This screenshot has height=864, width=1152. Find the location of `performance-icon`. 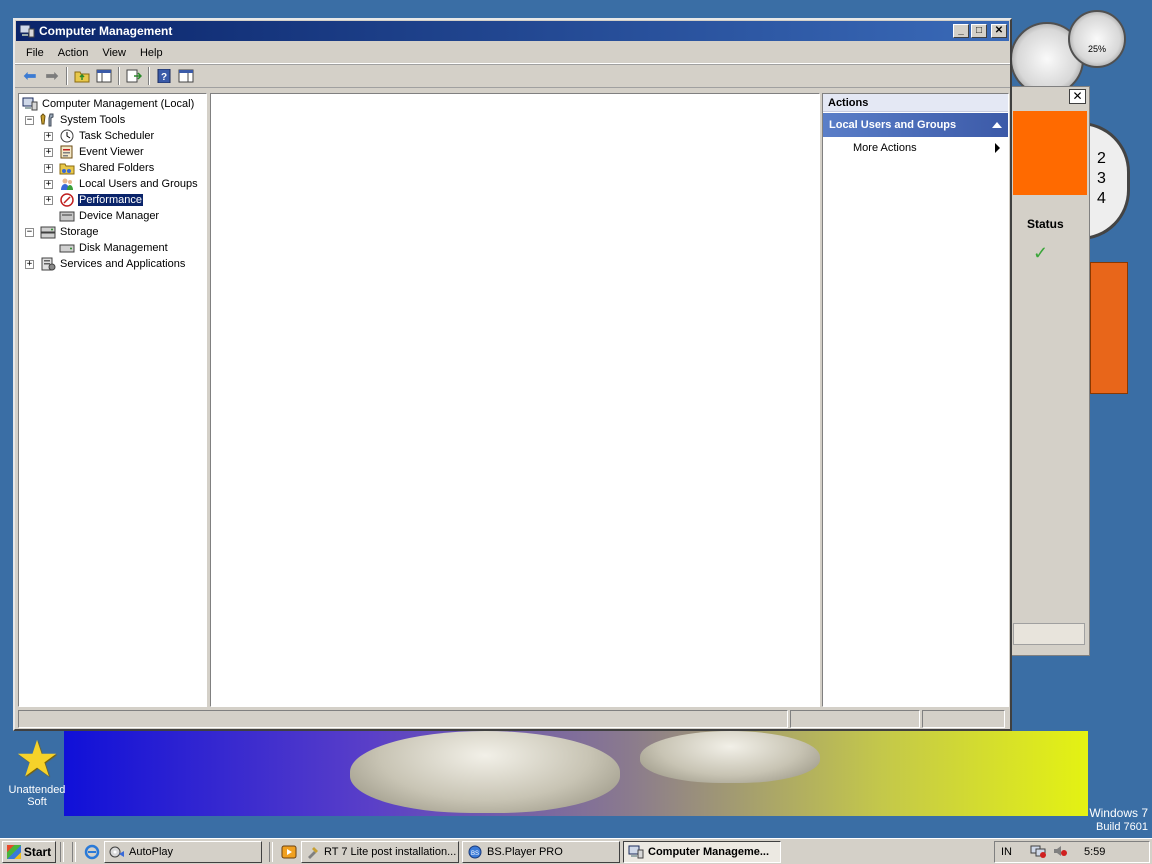

performance-icon is located at coordinates (67, 200).